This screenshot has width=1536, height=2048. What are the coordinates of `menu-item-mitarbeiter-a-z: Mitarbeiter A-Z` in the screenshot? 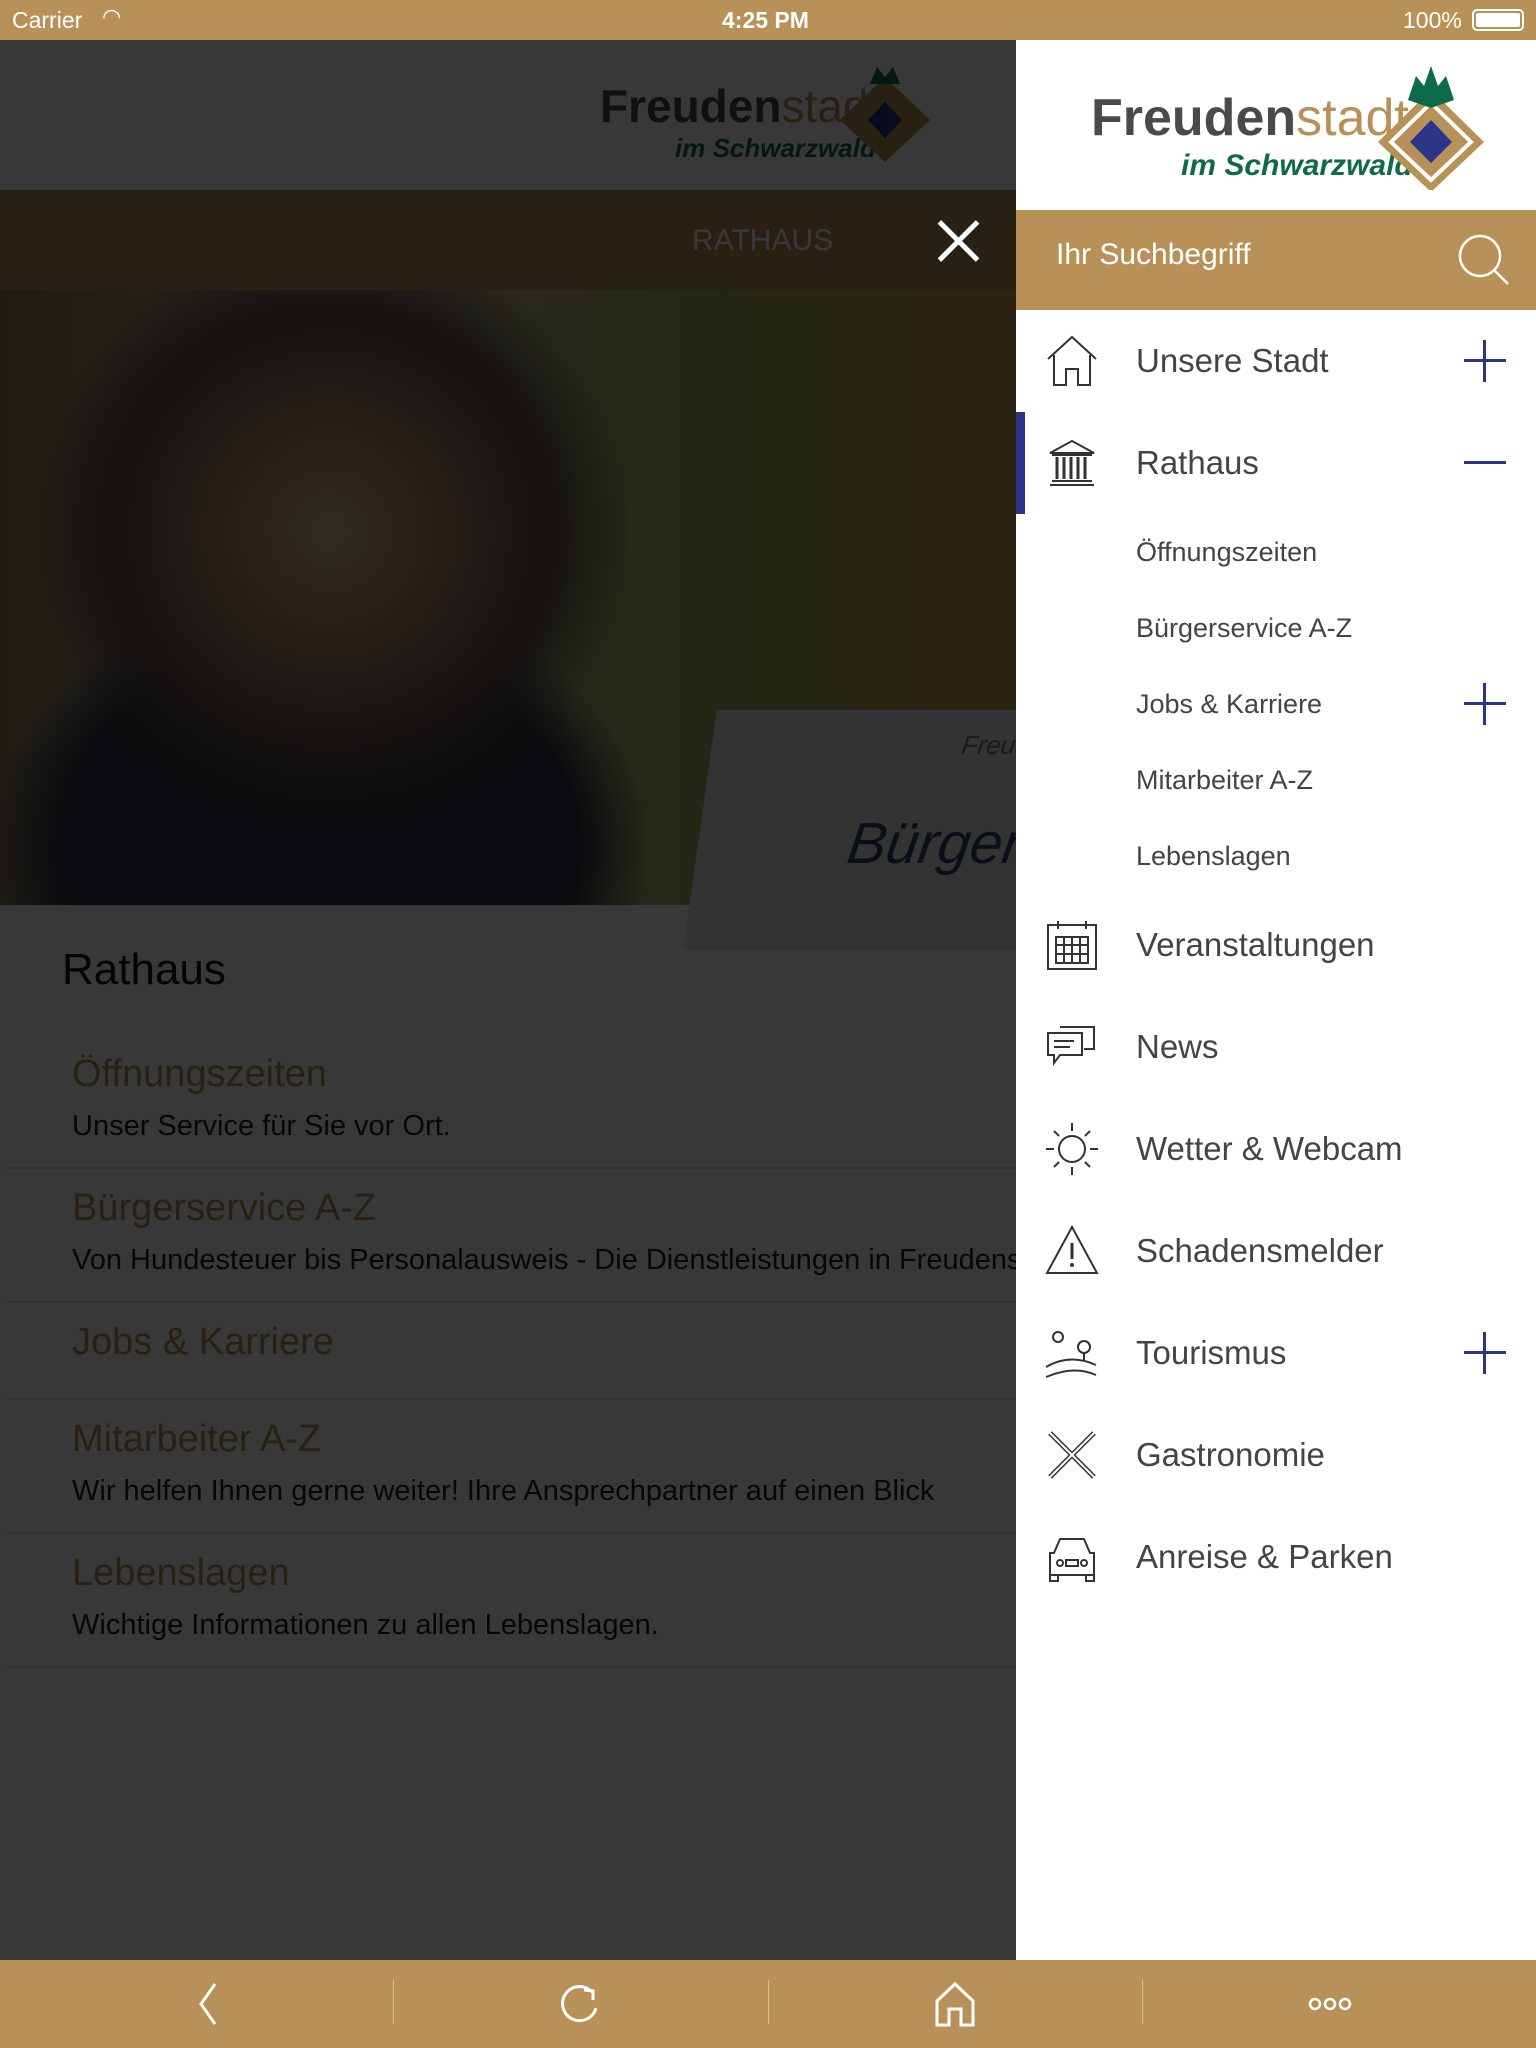 It's located at (1276, 780).